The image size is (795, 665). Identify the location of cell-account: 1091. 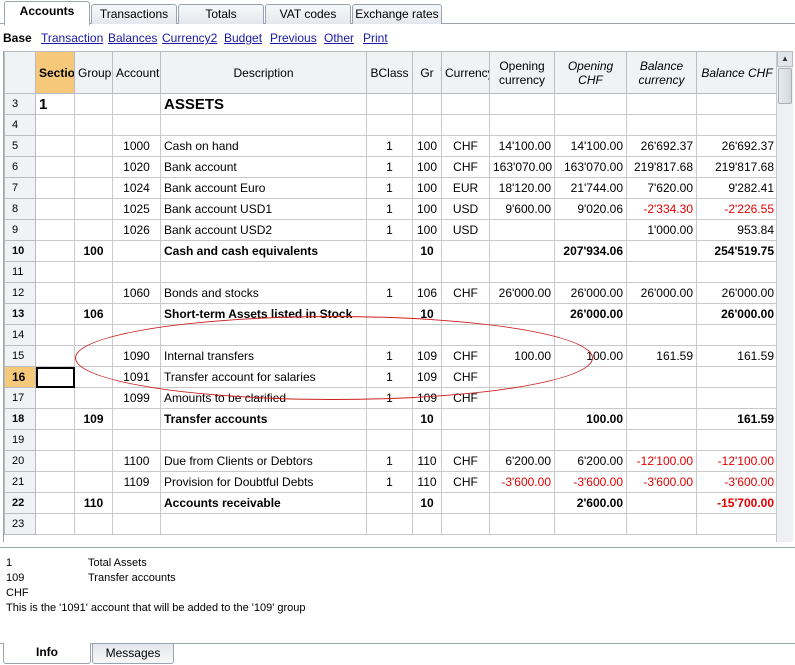
(136, 377).